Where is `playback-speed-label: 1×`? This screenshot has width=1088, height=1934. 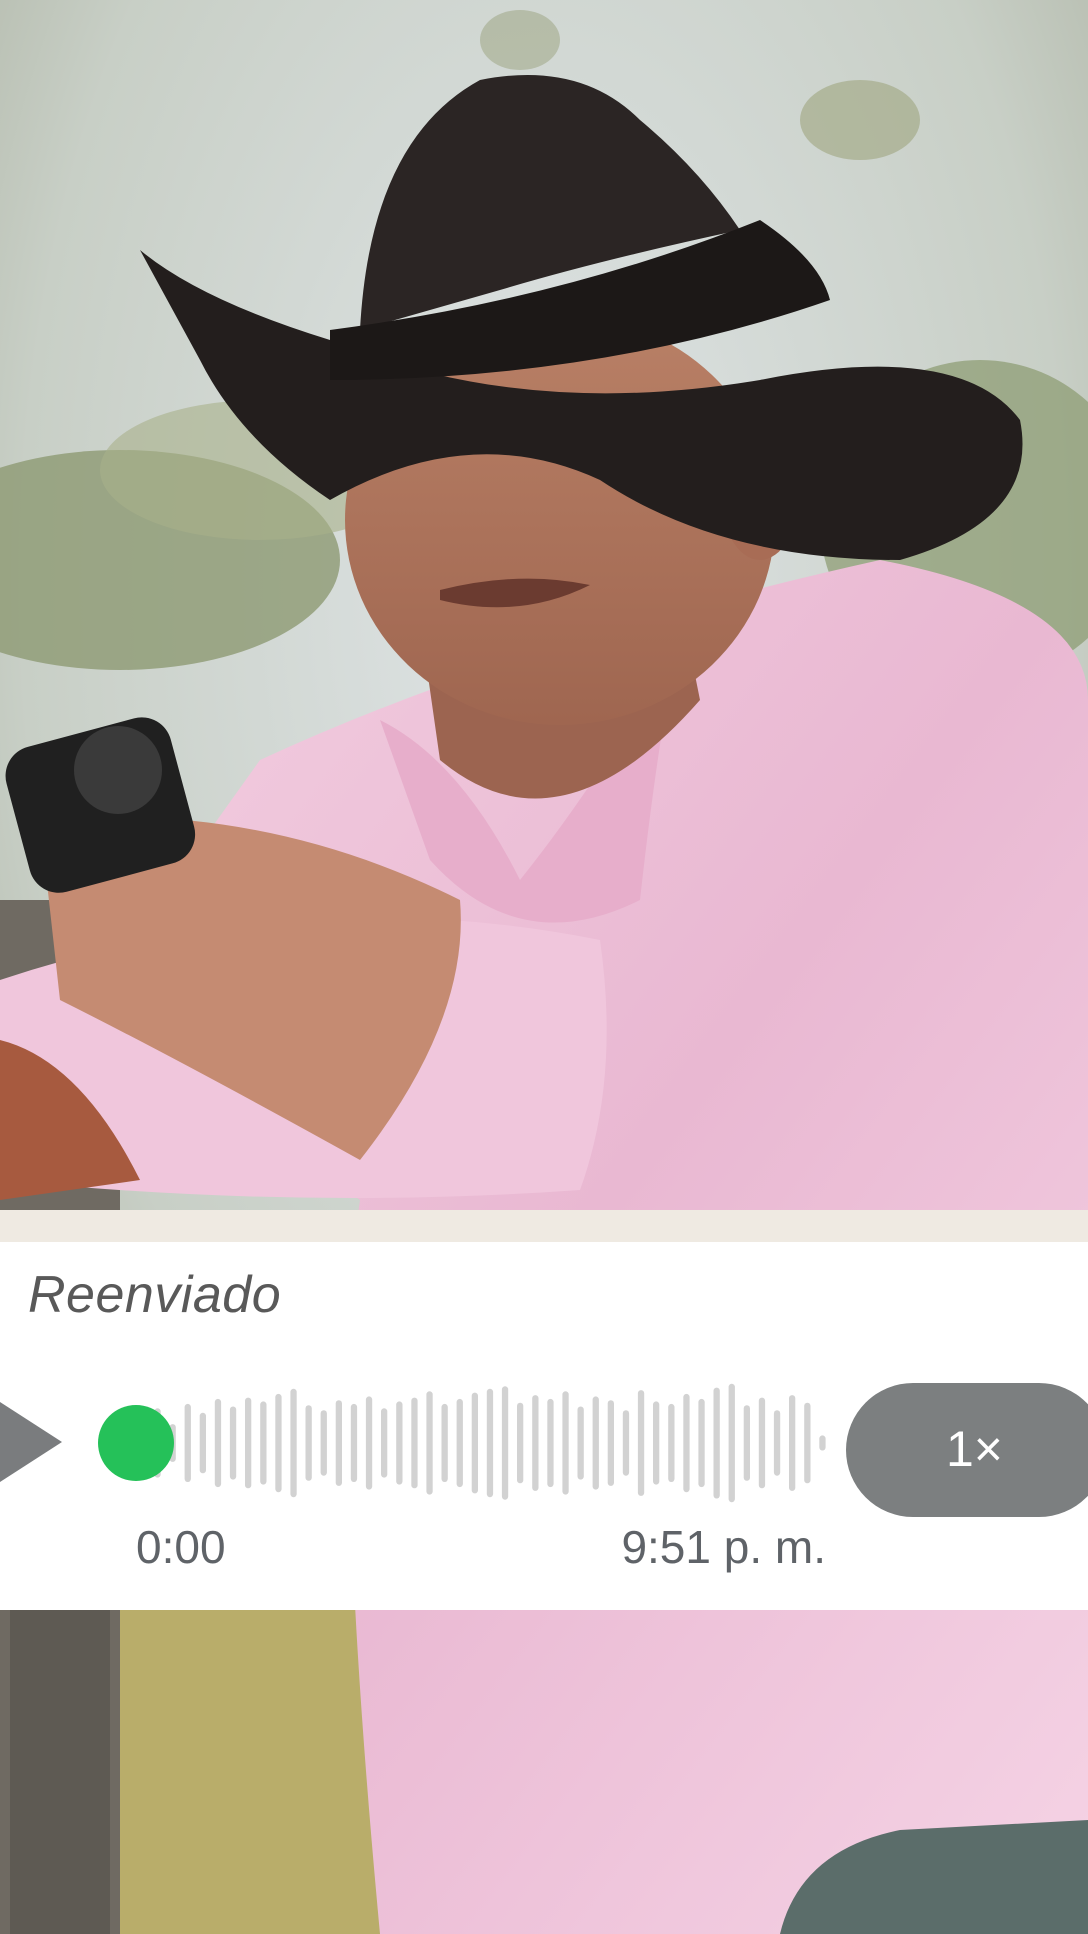 playback-speed-label: 1× is located at coordinates (975, 1449).